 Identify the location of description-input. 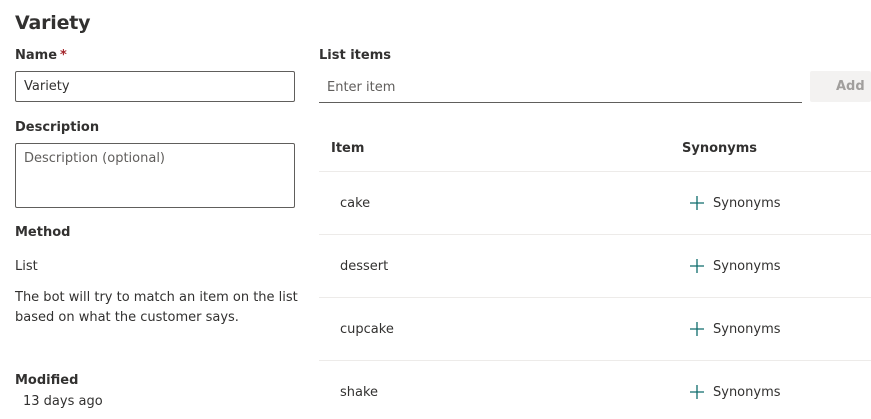
(155, 175).